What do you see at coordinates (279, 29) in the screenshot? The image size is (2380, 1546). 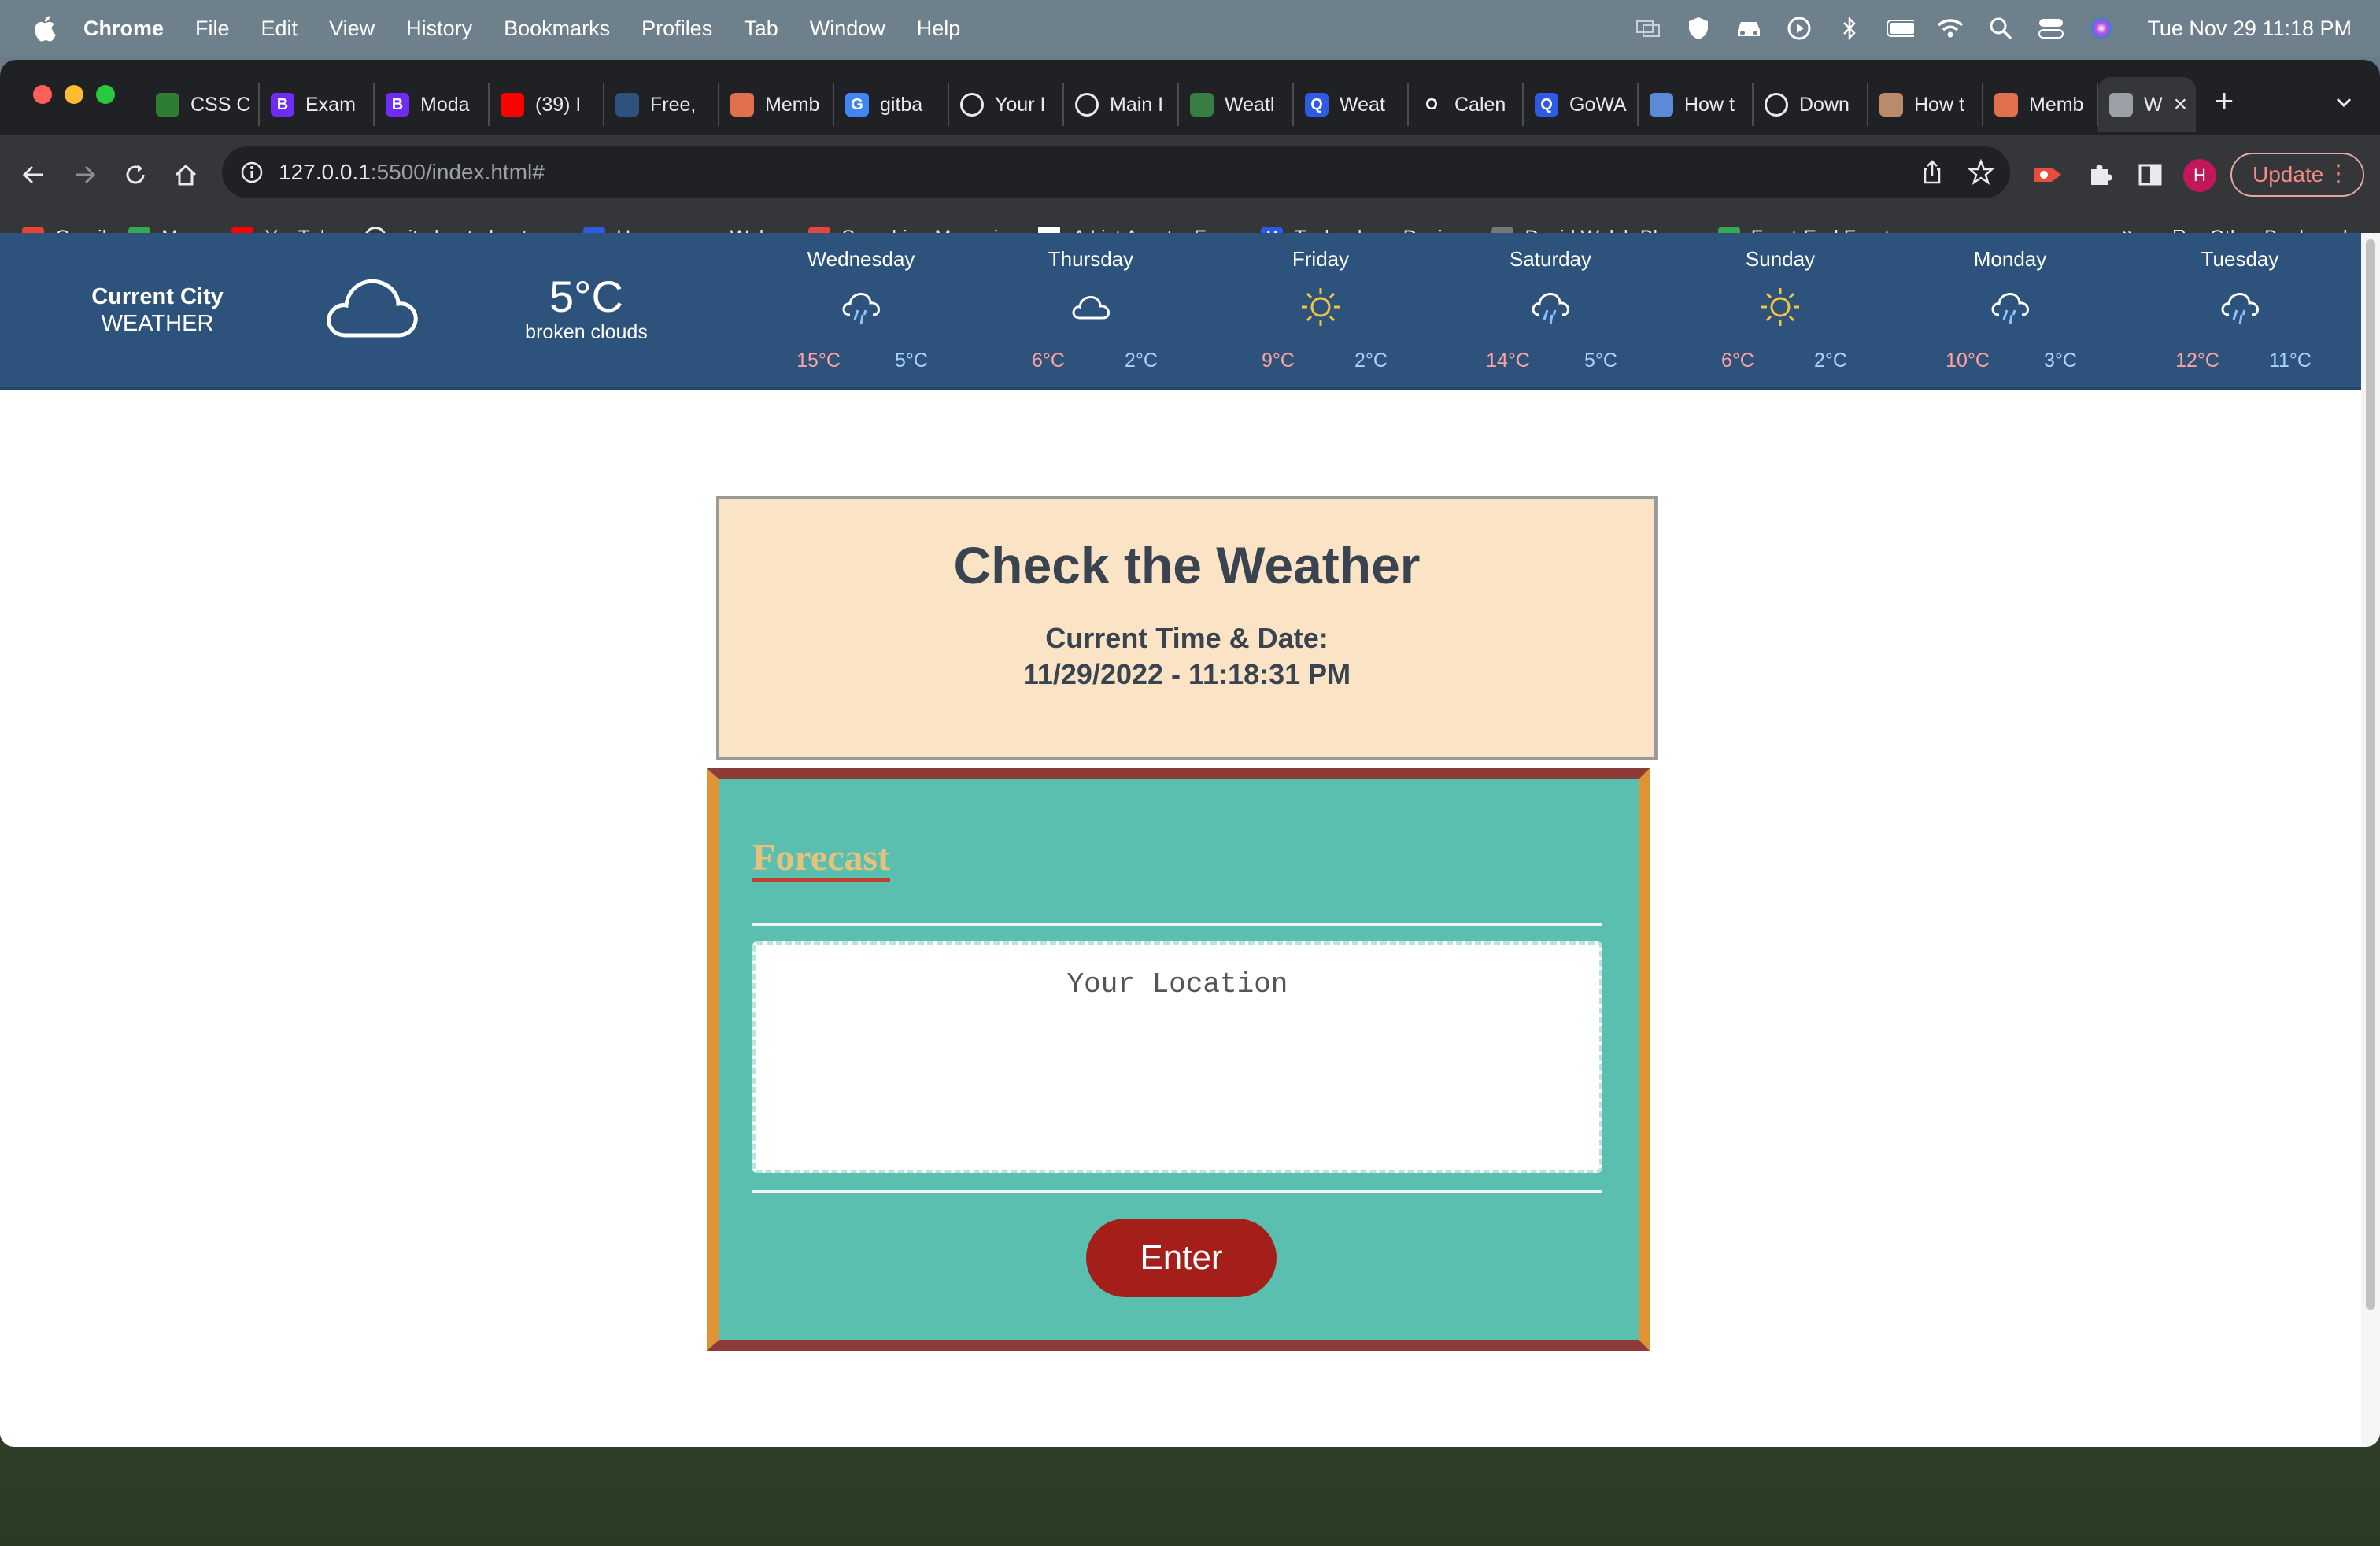 I see `menu-edit: Edit` at bounding box center [279, 29].